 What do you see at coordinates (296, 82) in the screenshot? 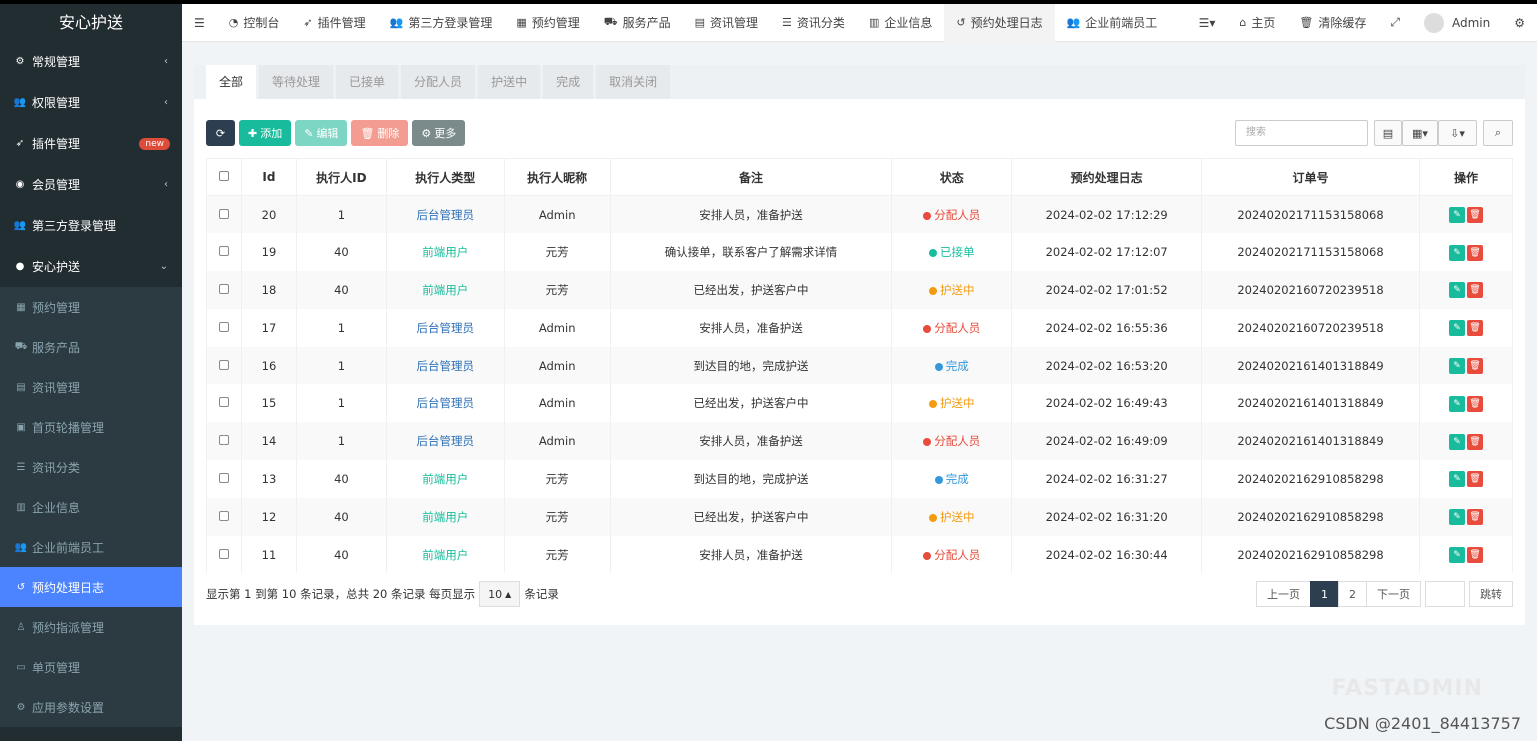
I see `filter-tab-1: 等待处理` at bounding box center [296, 82].